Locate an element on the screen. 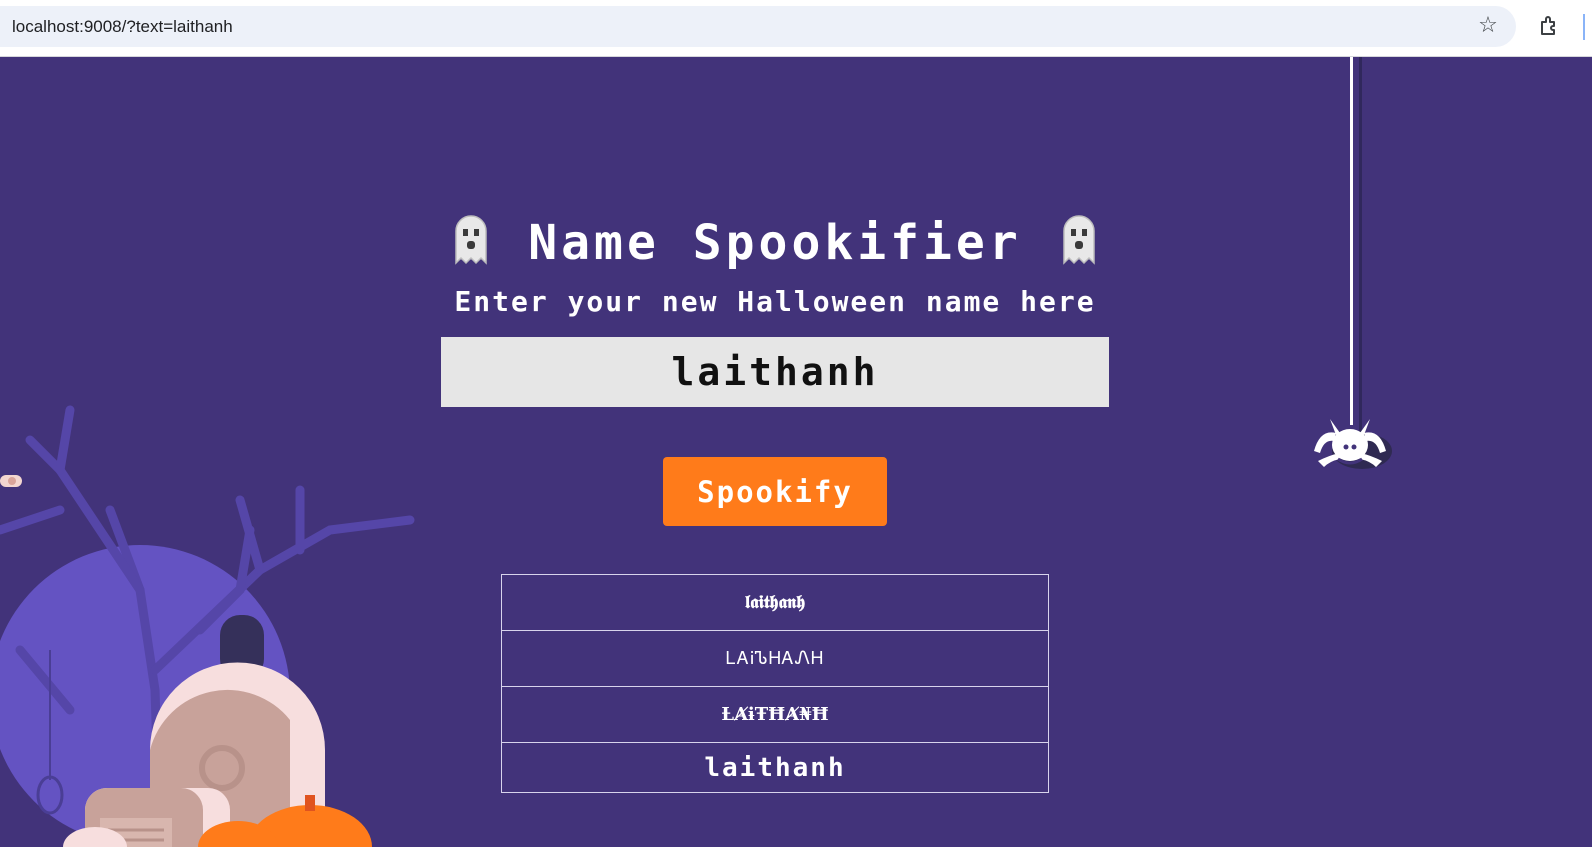  result-cell: 𝖑𝖆𝖎𝖙𝖍𝖆𝖓𝖍 is located at coordinates (775, 602).